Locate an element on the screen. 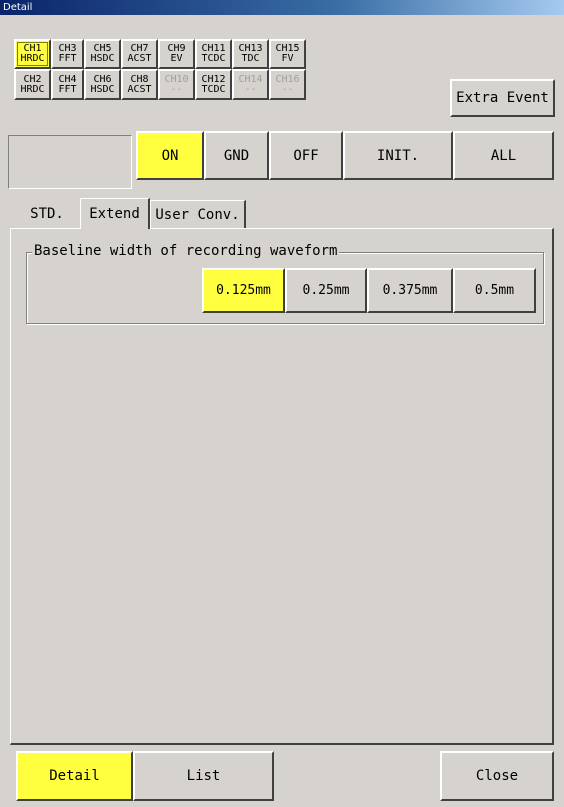  width-option-0-375mm: 0.375mm is located at coordinates (410, 290).